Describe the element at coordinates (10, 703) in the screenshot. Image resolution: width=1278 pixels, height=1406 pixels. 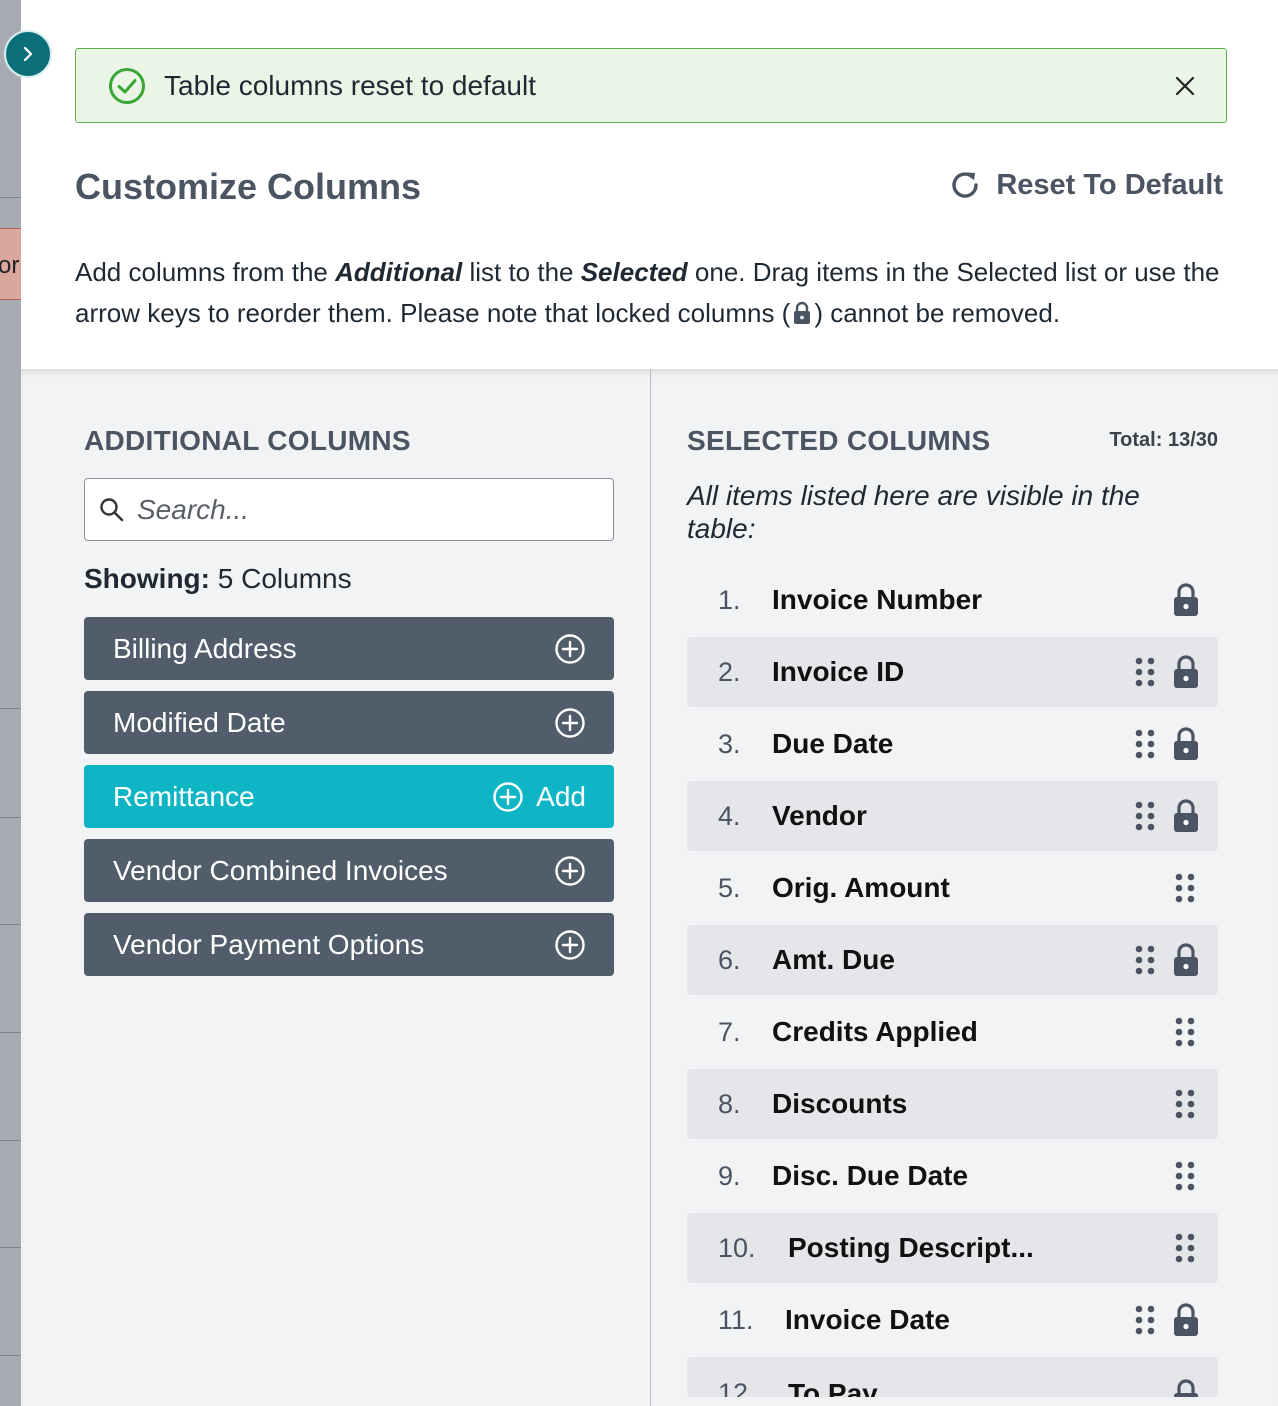
I see `background-page-strip: or` at that location.